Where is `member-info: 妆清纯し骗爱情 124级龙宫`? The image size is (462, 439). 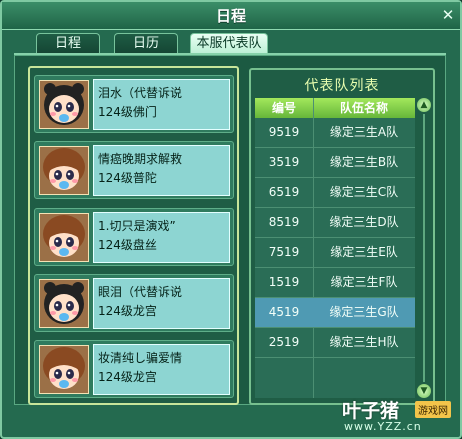 member-info: 妆清纯し骗爱情 124级龙宫 is located at coordinates (161, 369).